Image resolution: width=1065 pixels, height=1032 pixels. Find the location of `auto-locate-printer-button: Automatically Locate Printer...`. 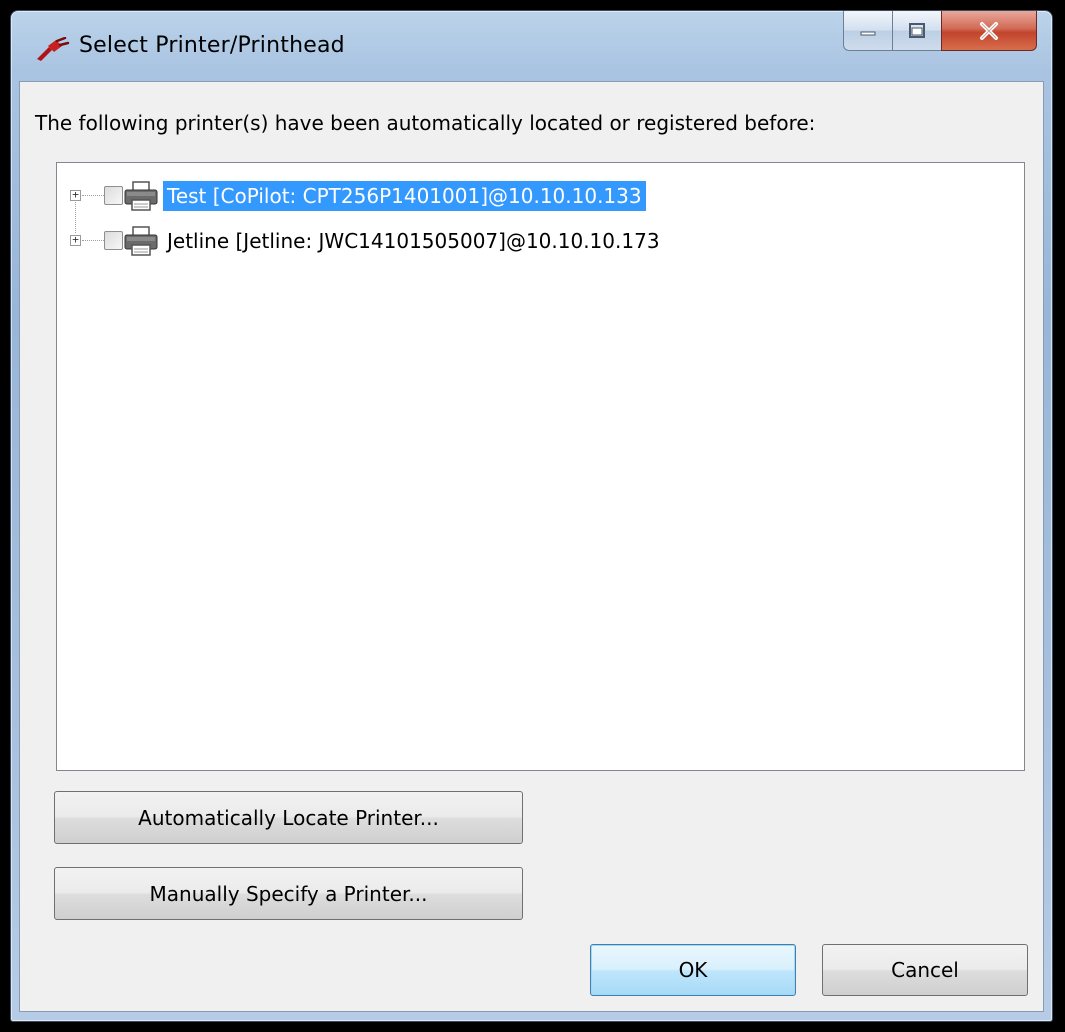

auto-locate-printer-button: Automatically Locate Printer... is located at coordinates (288, 817).